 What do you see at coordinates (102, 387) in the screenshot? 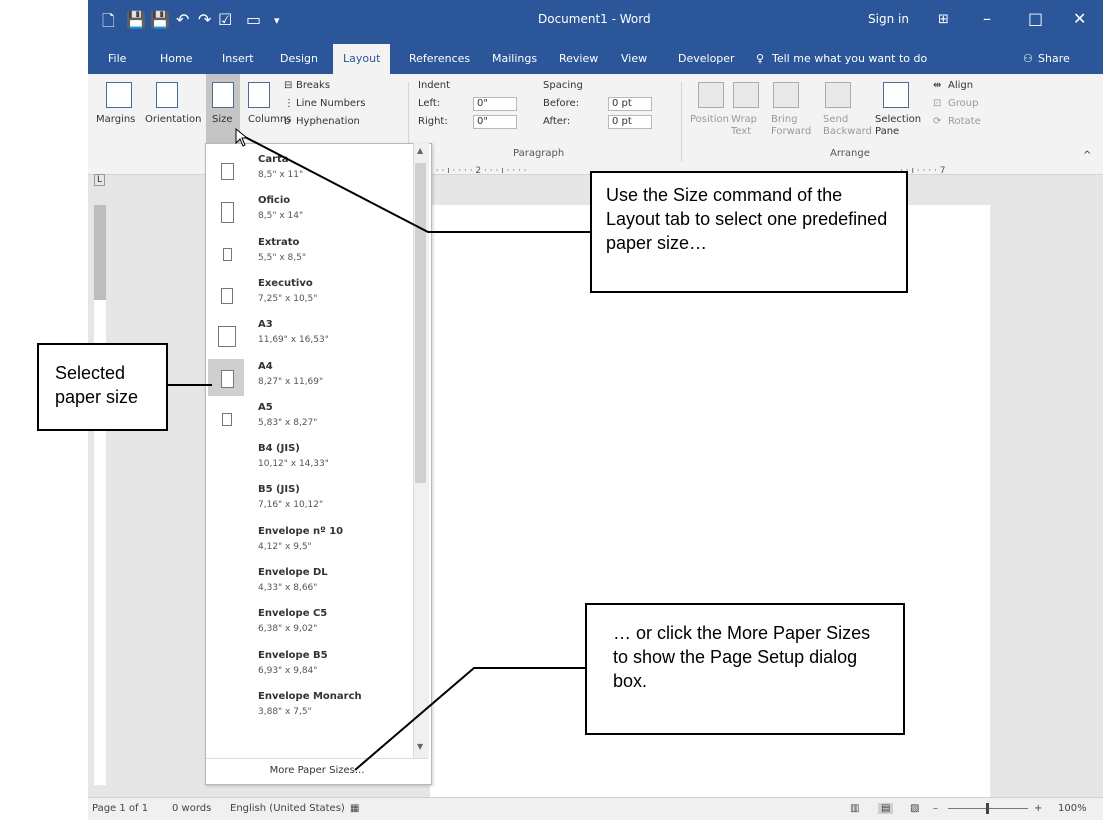
I see `selected-paper-size-callout: Selected paper size` at bounding box center [102, 387].